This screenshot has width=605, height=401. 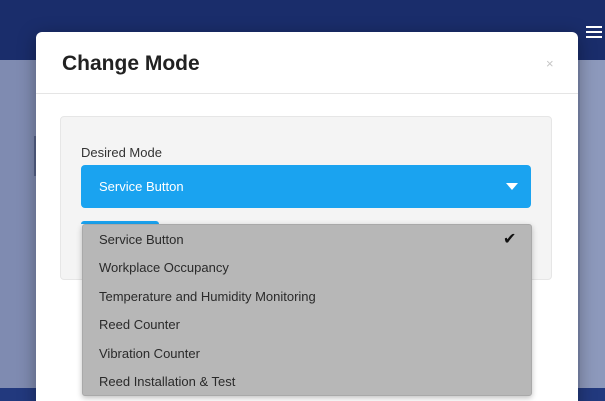 I want to click on option-label: Reed Counter, so click(x=139, y=324).